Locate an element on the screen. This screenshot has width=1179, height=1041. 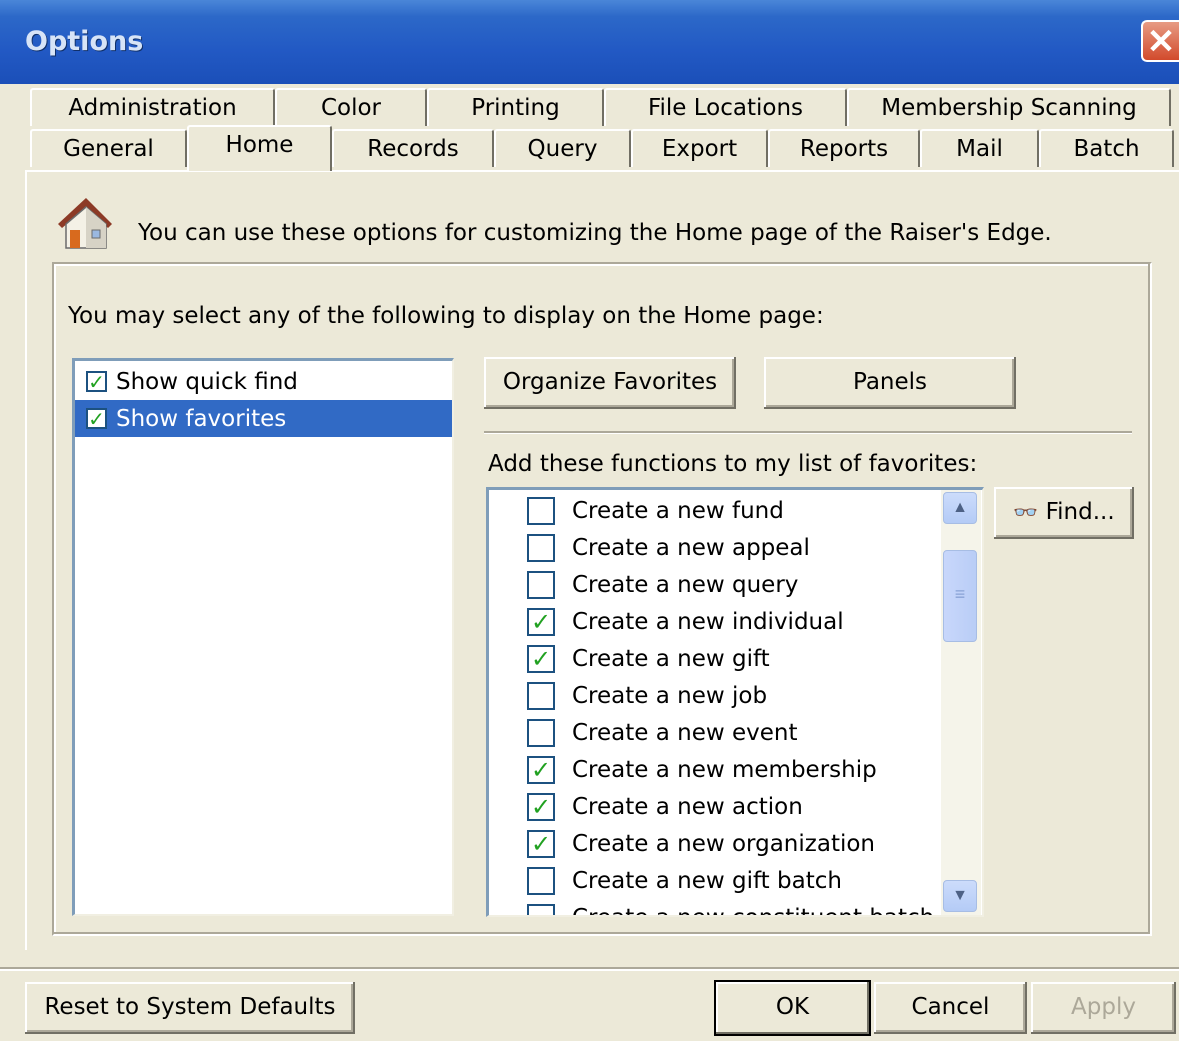
scroll-down-button: ▼ is located at coordinates (960, 896).